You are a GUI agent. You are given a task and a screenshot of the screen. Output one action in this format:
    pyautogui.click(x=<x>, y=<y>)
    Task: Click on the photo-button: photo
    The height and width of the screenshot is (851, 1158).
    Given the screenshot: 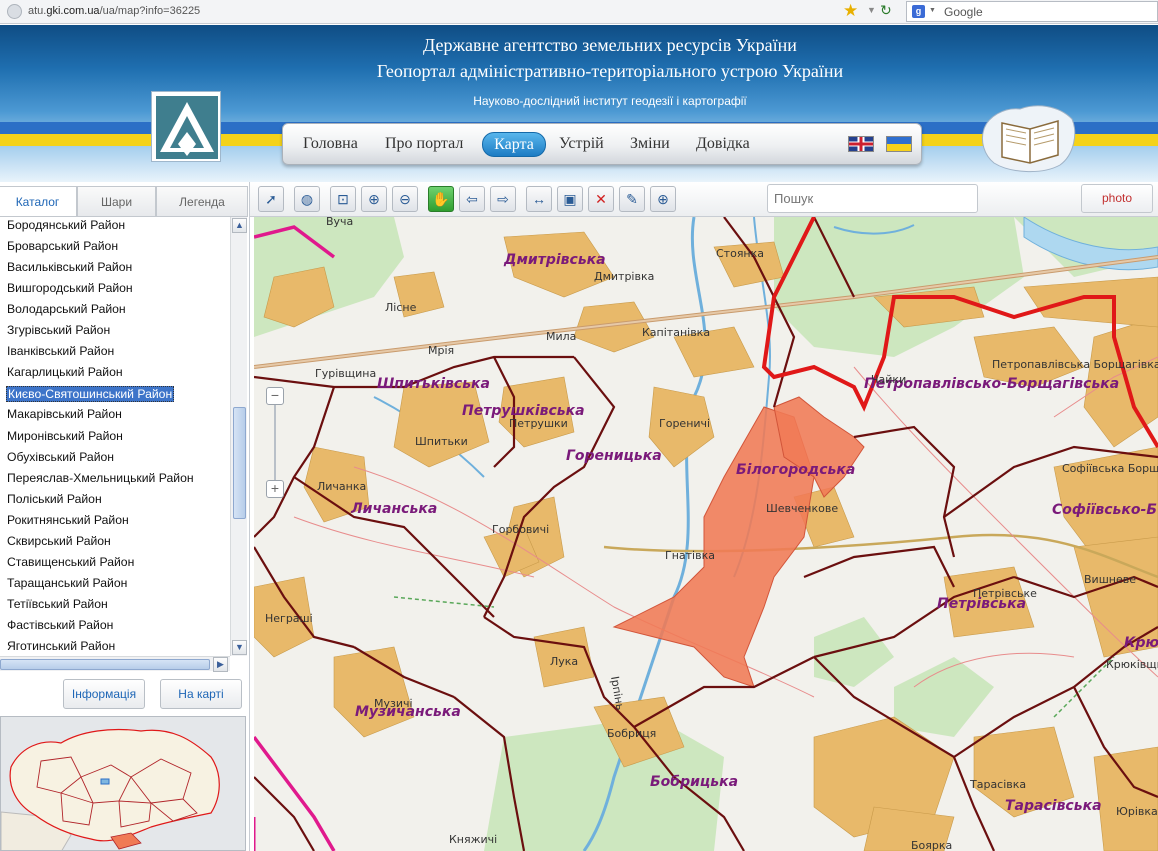 What is the action you would take?
    pyautogui.click(x=1117, y=198)
    